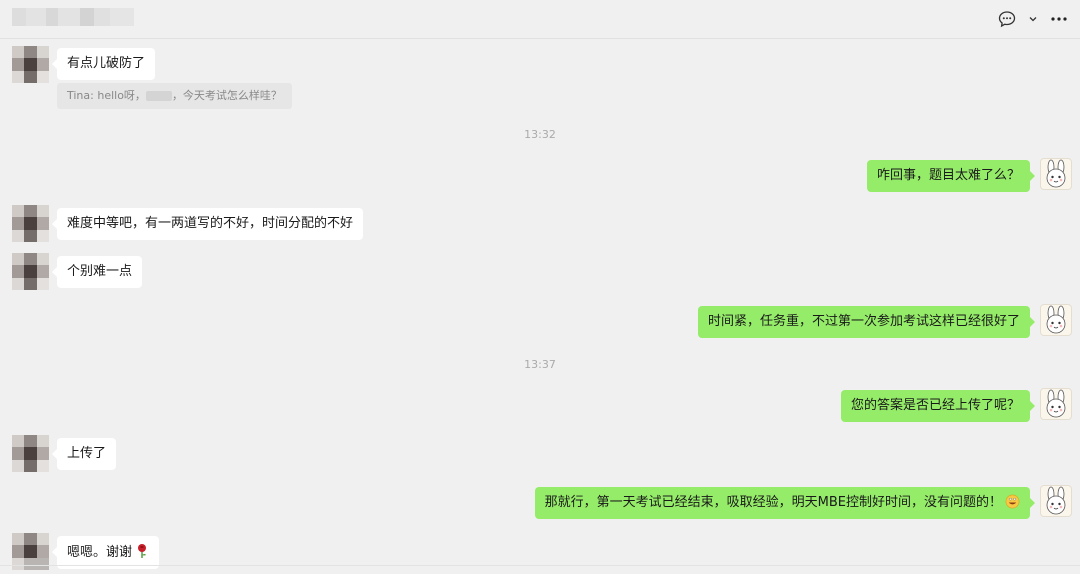  Describe the element at coordinates (100, 552) in the screenshot. I see `message-text: 嗯嗯。谢谢` at that location.